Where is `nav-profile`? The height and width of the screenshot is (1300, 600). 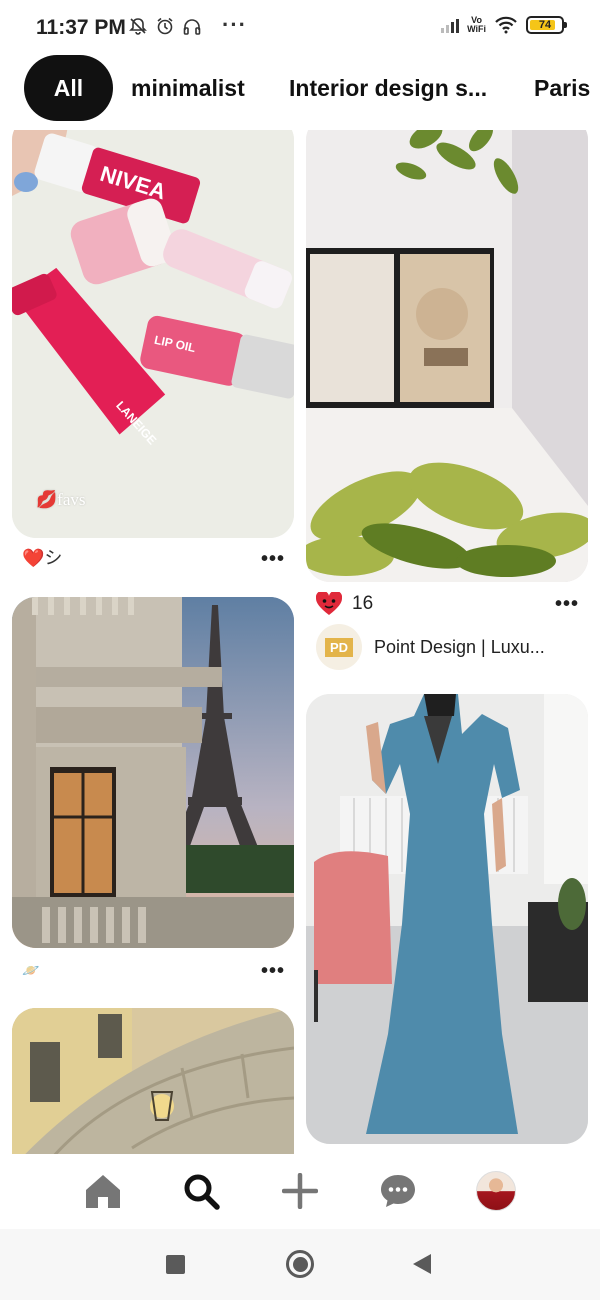
nav-profile is located at coordinates (496, 1191).